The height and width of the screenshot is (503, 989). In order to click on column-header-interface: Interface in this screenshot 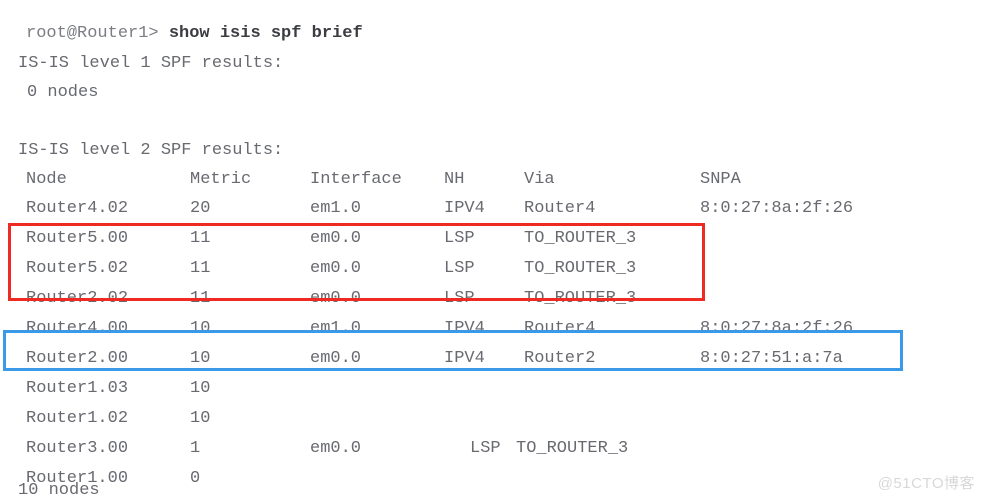, I will do `click(356, 179)`.